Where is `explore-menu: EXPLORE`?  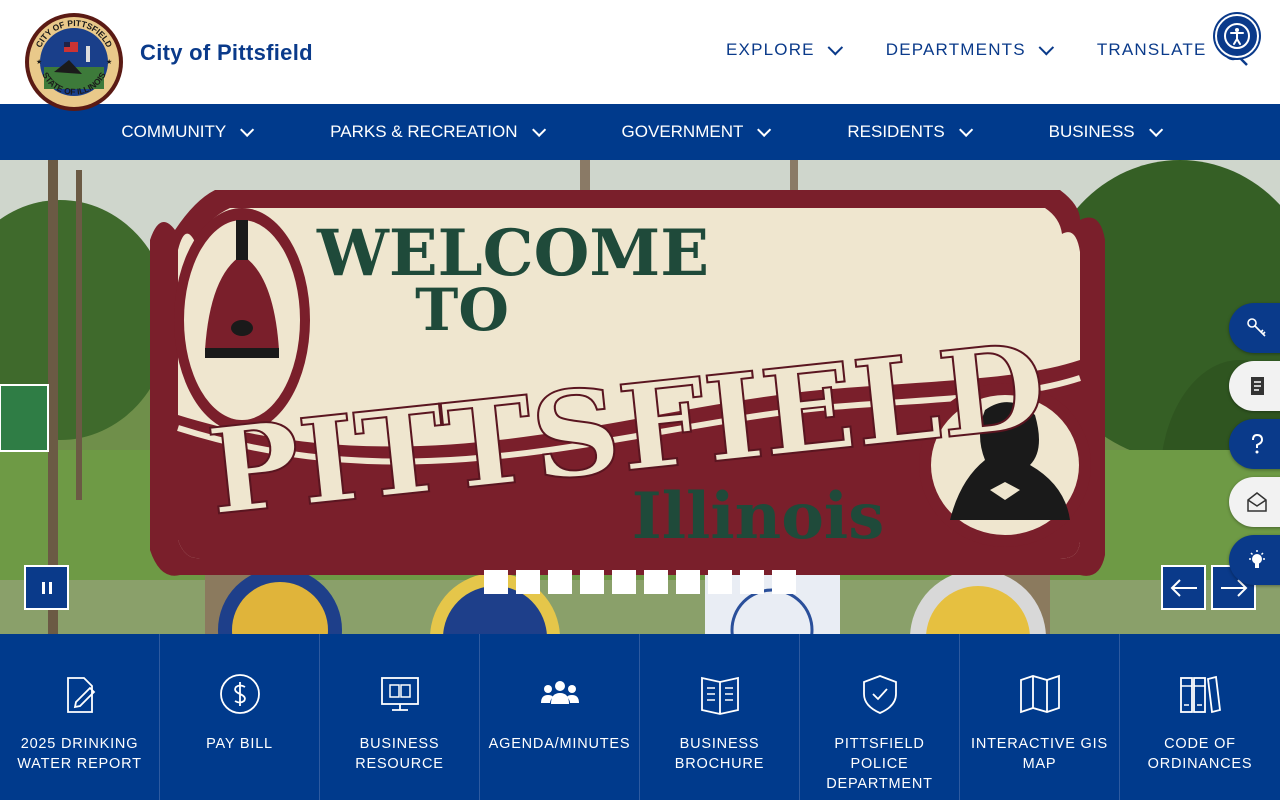
explore-menu: EXPLORE is located at coordinates (784, 49).